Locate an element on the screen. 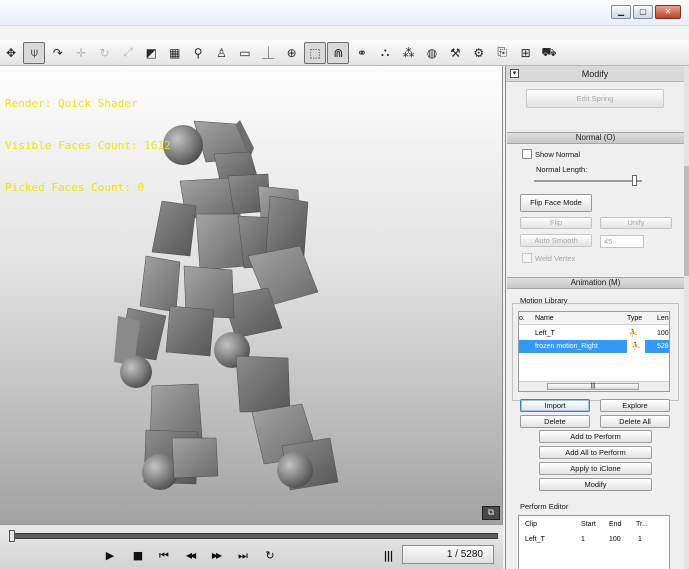 Image resolution: width=689 pixels, height=569 pixels. color-balls-icon: ⁂ is located at coordinates (409, 53).